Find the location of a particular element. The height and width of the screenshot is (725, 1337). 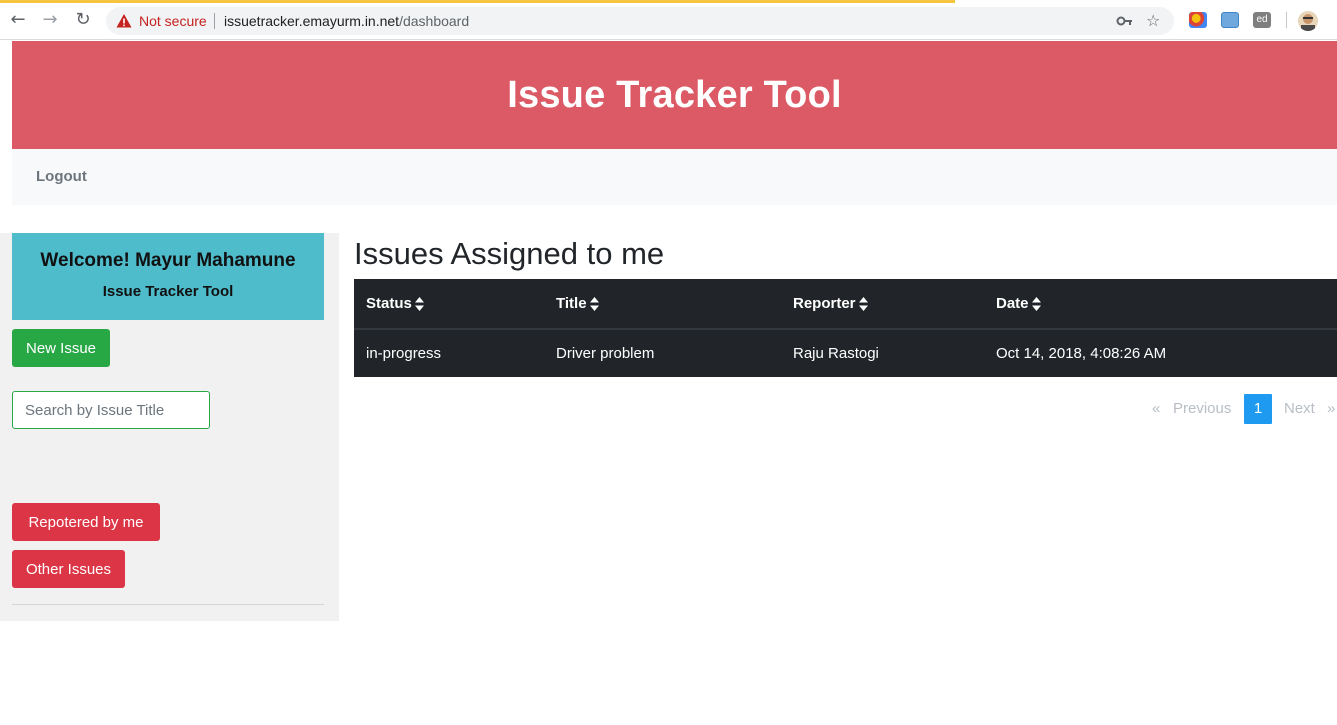

extension-color-icon is located at coordinates (1198, 20).